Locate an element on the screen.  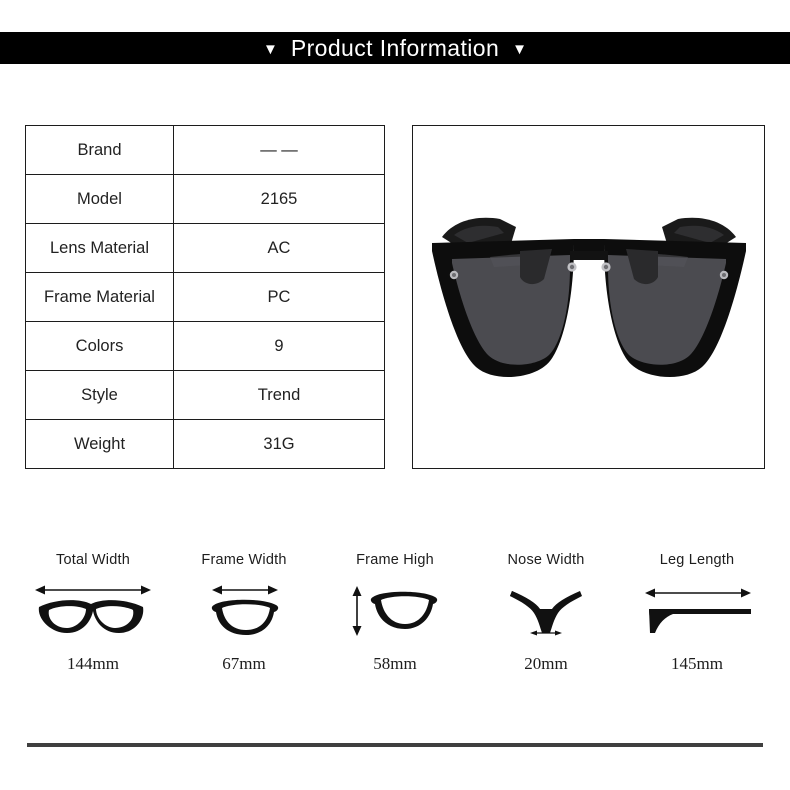
table-row: Model 2165 is located at coordinates (205, 199).